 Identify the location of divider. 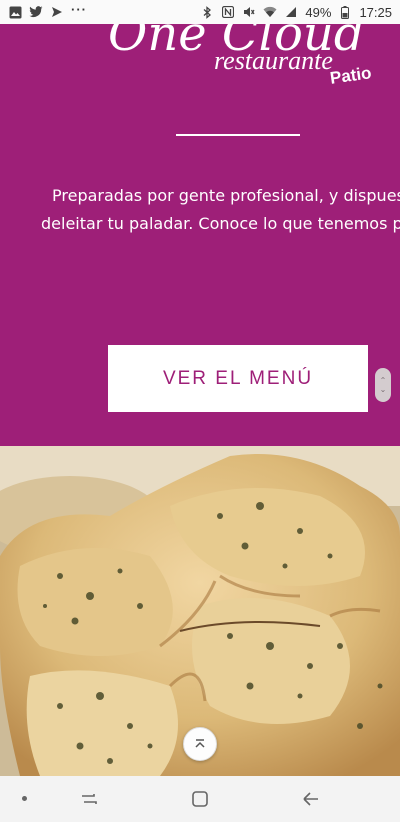
(238, 135).